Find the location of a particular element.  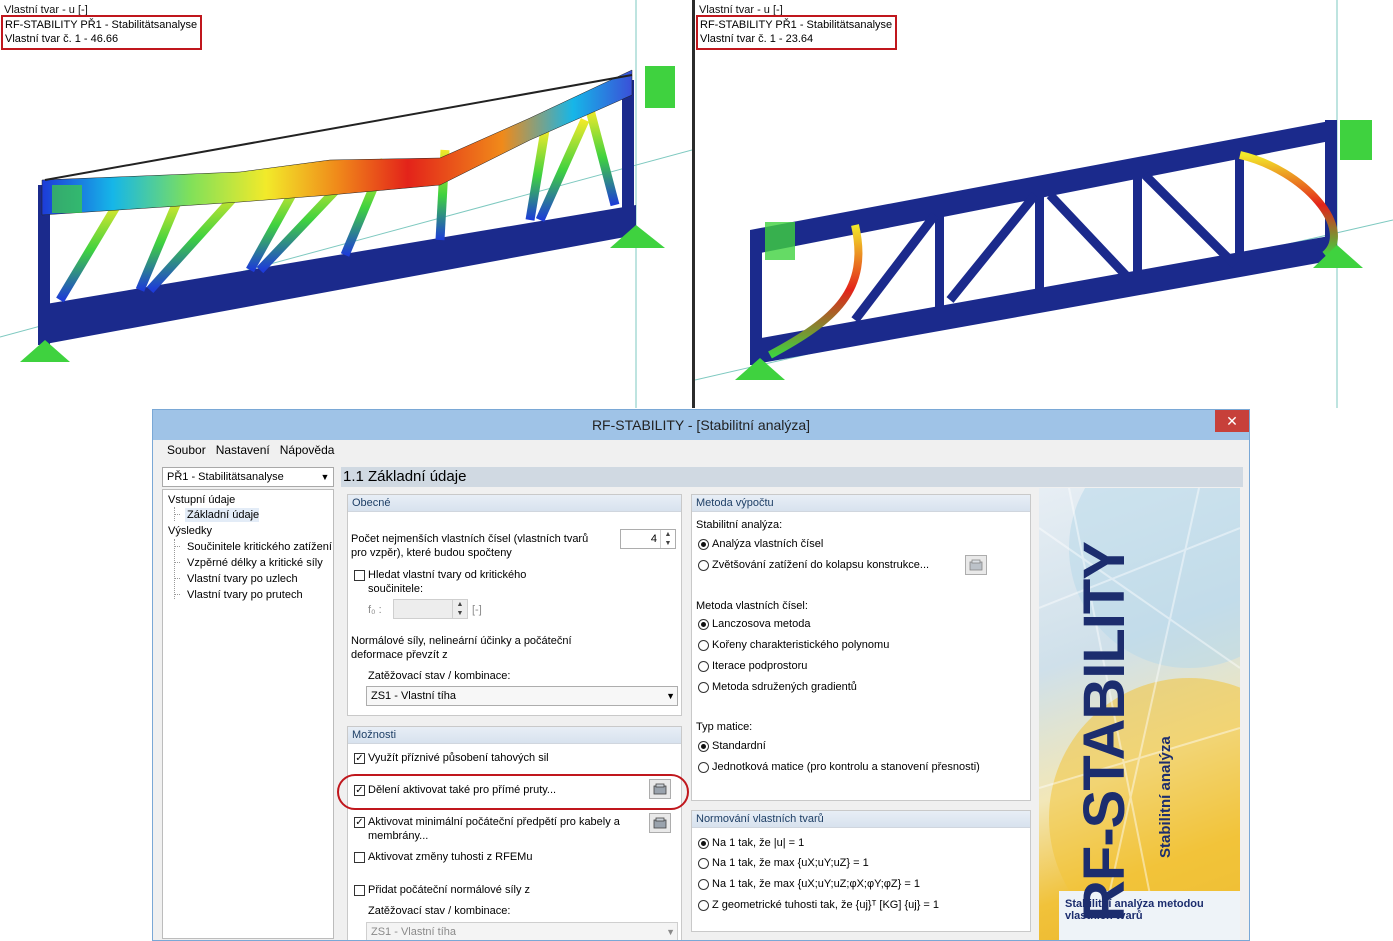

eigen-count-stepper: 4 ▲ ▼ is located at coordinates (648, 539).